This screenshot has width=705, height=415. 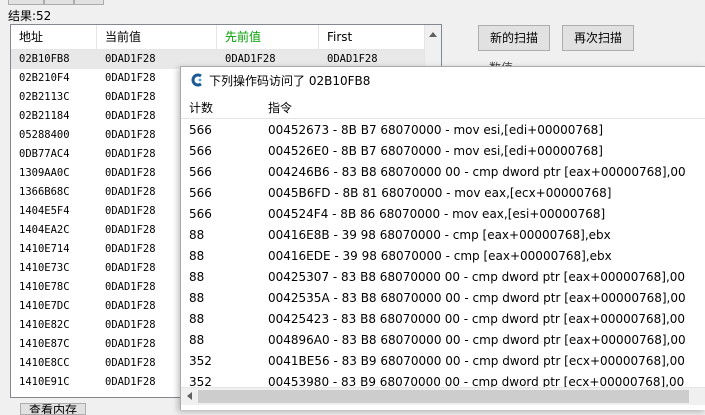 I want to click on cell-address: 1410E714, so click(x=44, y=249).